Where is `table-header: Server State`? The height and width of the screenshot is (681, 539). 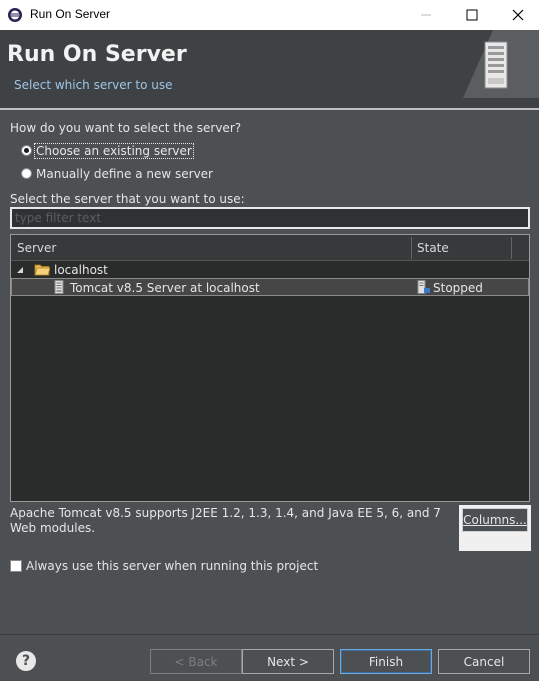
table-header: Server State is located at coordinates (270, 248).